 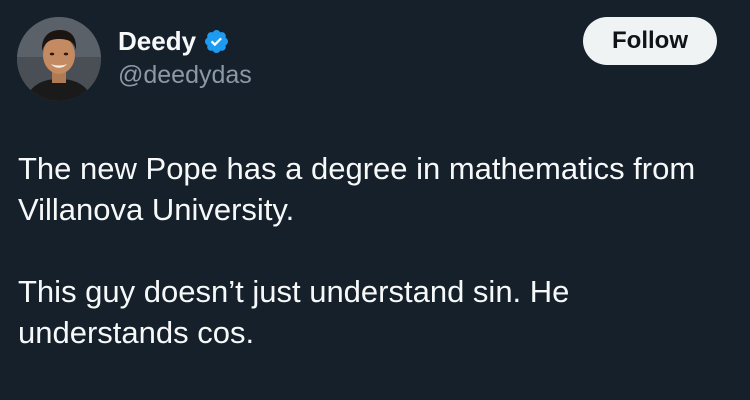 I want to click on follow-button: Follow, so click(x=650, y=41).